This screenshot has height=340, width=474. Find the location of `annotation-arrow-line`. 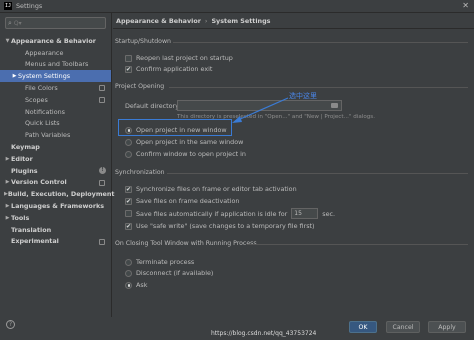

annotation-arrow-line is located at coordinates (263, 109).